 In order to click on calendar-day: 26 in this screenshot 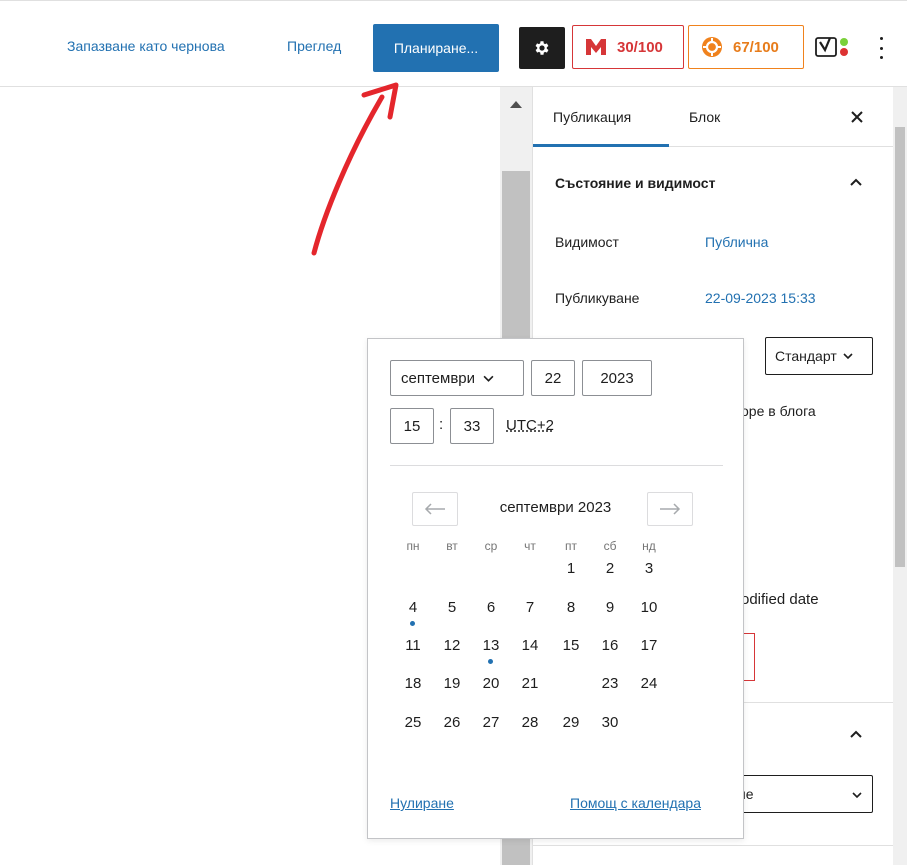, I will do `click(452, 723)`.